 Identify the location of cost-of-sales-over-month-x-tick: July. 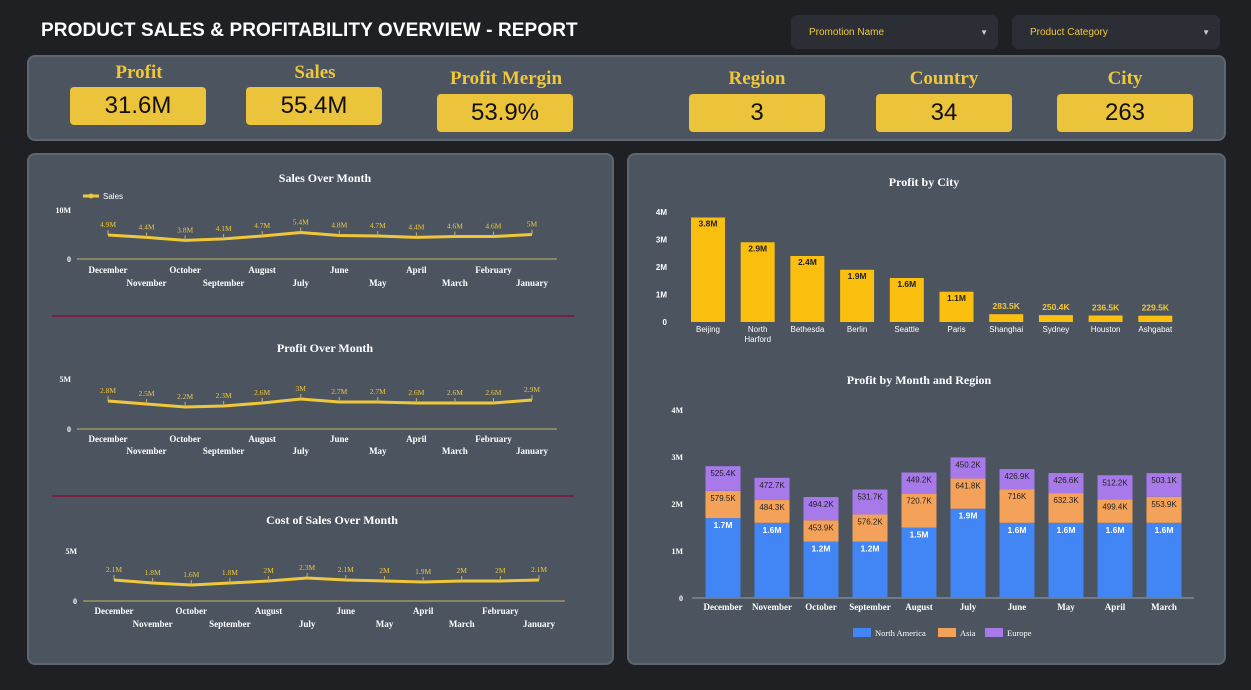
(307, 624).